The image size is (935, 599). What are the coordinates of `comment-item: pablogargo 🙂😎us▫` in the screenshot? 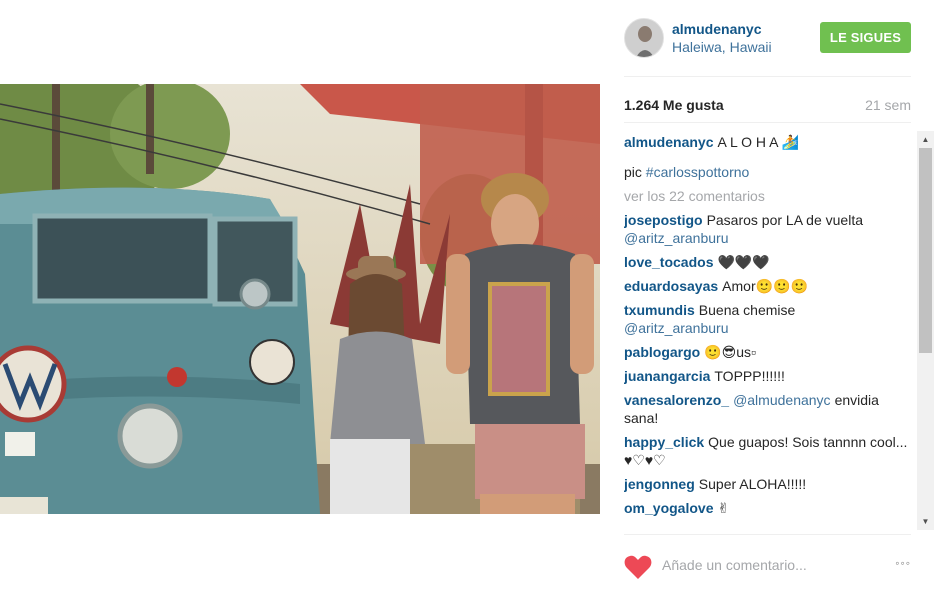 It's located at (770, 352).